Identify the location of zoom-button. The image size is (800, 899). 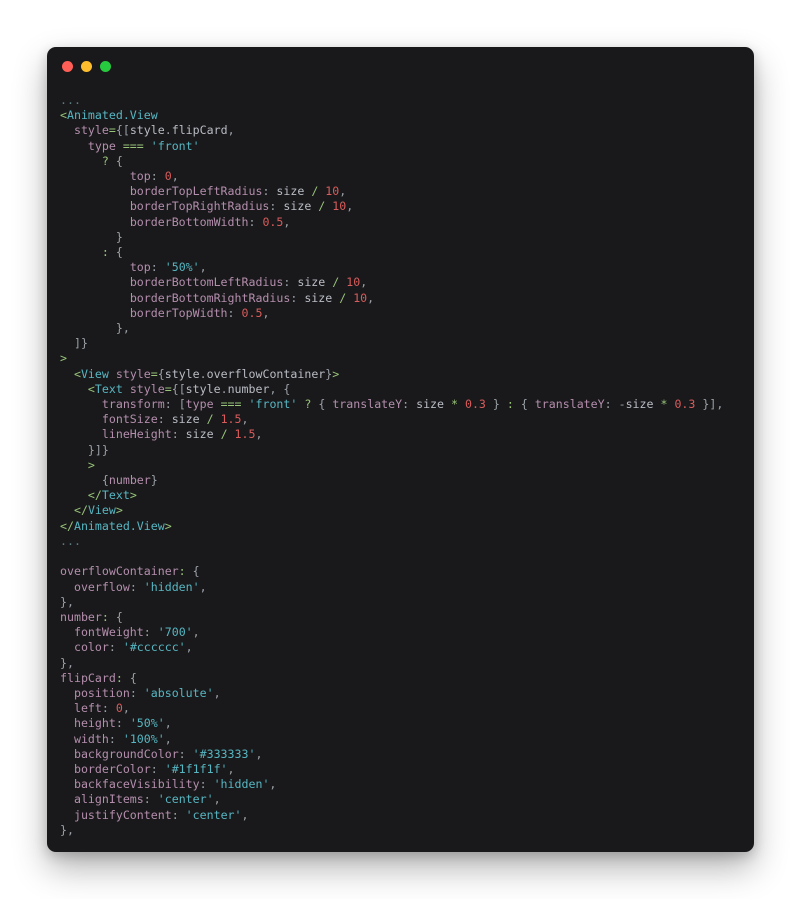
(105, 66).